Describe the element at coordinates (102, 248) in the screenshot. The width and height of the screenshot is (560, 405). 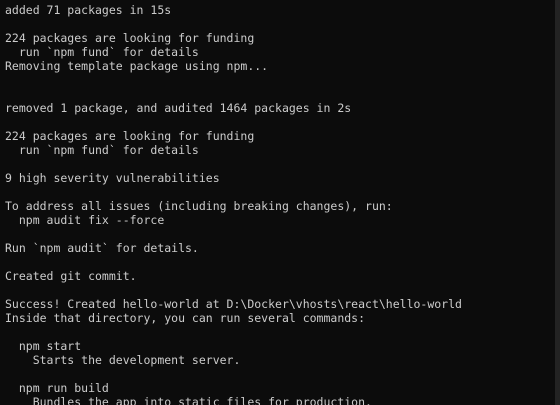
I see `terminal-line: Run `npm audit` for details.` at that location.